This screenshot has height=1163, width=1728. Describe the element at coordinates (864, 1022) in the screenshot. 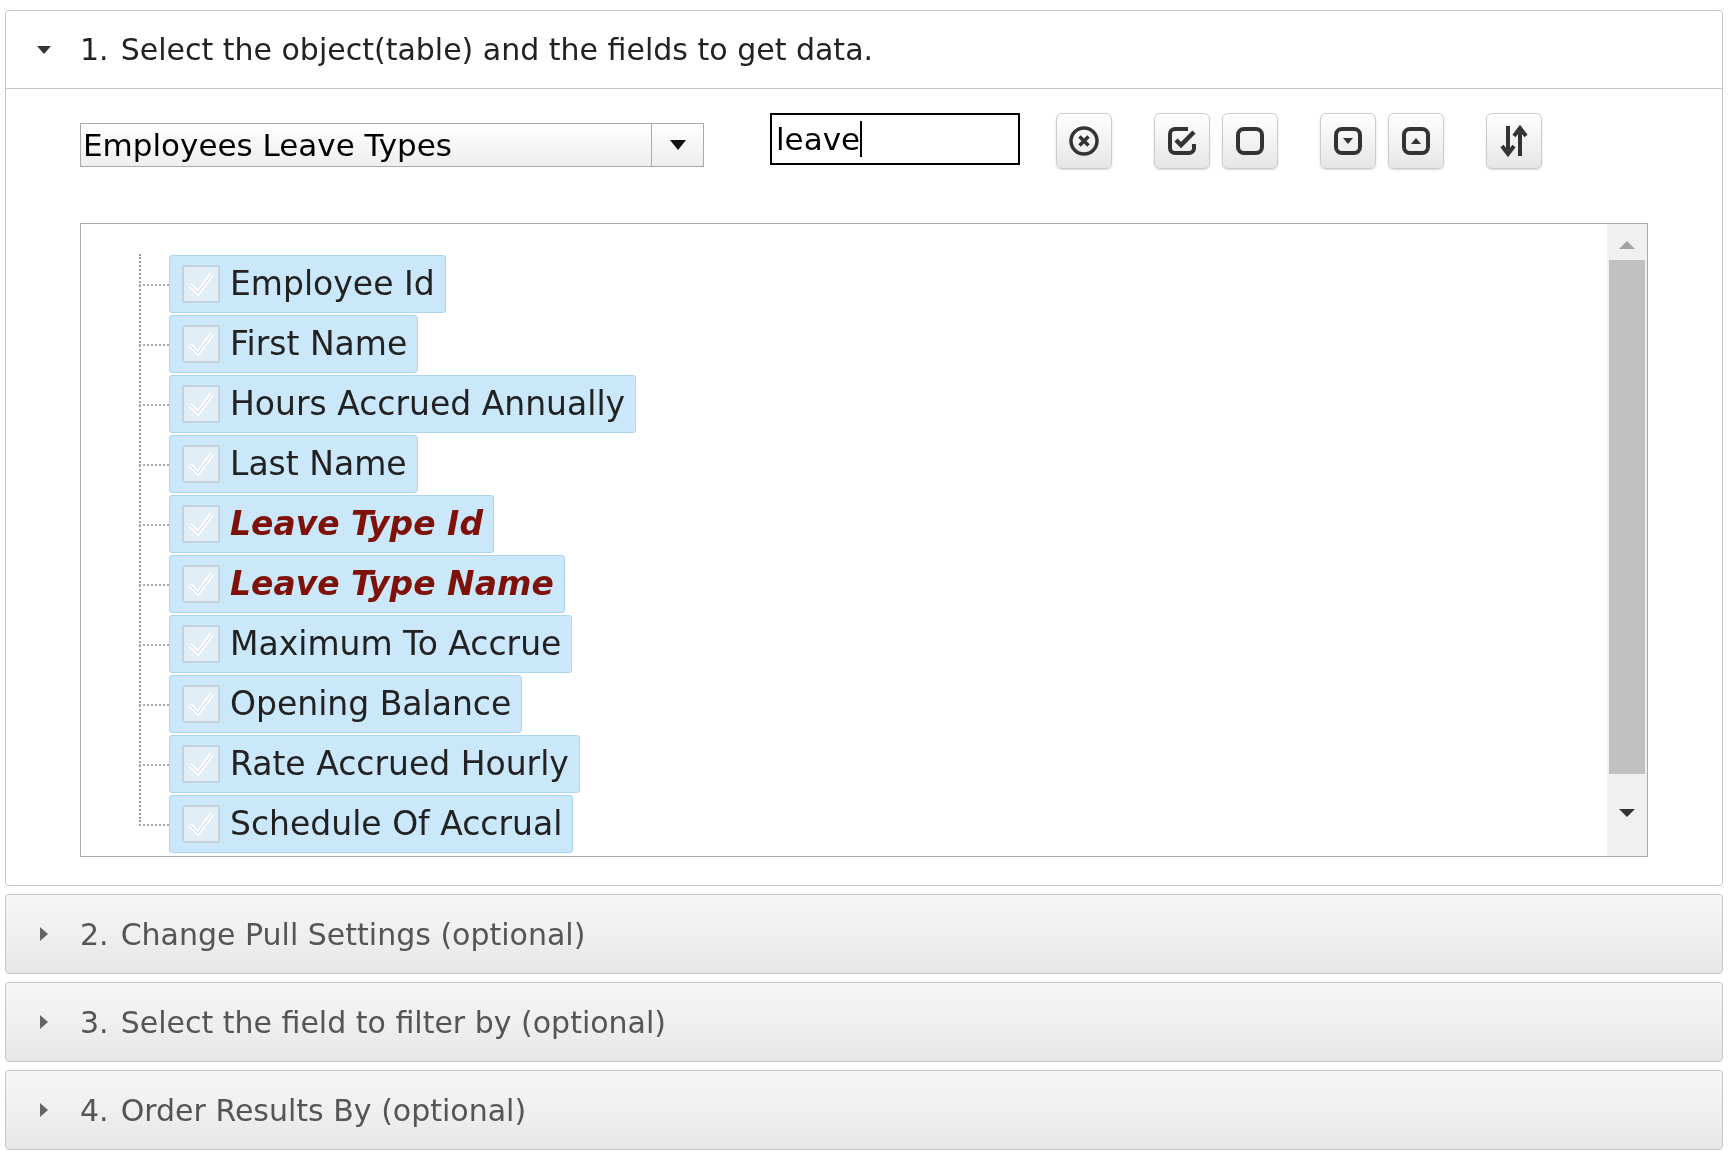

I see `accordion-header: 3. Select the field to filter by (optional)` at that location.